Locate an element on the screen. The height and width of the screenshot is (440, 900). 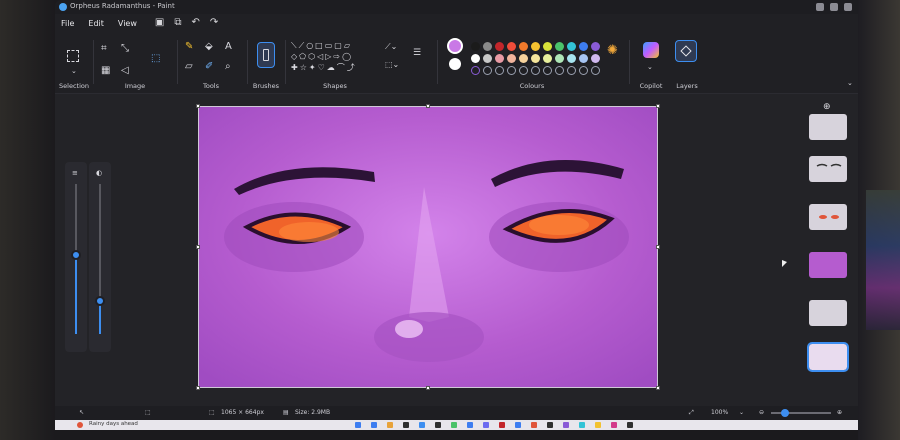
crop-icon: ⌗ is located at coordinates (104, 49).